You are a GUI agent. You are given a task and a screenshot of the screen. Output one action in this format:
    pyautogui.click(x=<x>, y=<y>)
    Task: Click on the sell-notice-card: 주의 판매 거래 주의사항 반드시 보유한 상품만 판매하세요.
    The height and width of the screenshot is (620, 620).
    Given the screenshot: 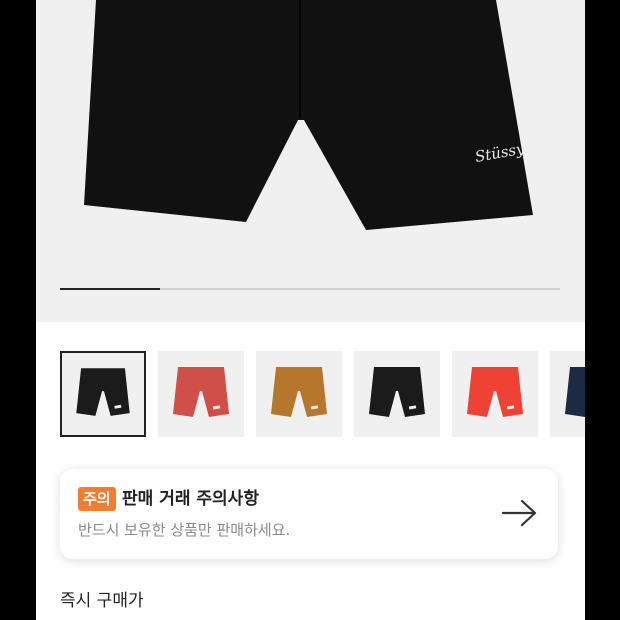 What is the action you would take?
    pyautogui.click(x=309, y=514)
    